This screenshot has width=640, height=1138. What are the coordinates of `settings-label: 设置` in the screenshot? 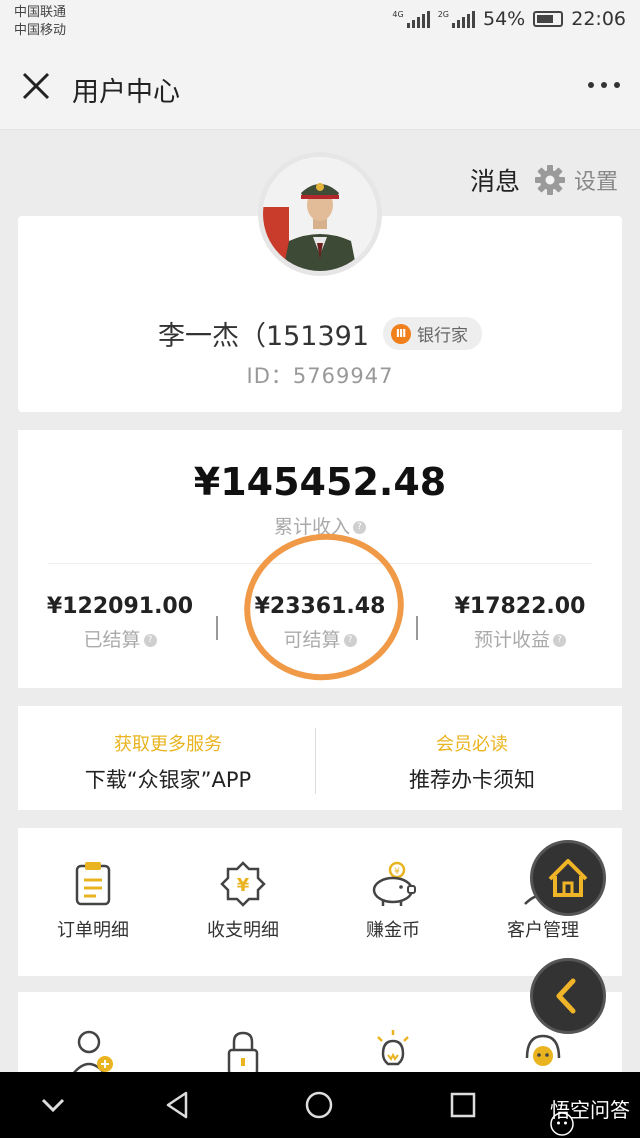 It's located at (595, 182).